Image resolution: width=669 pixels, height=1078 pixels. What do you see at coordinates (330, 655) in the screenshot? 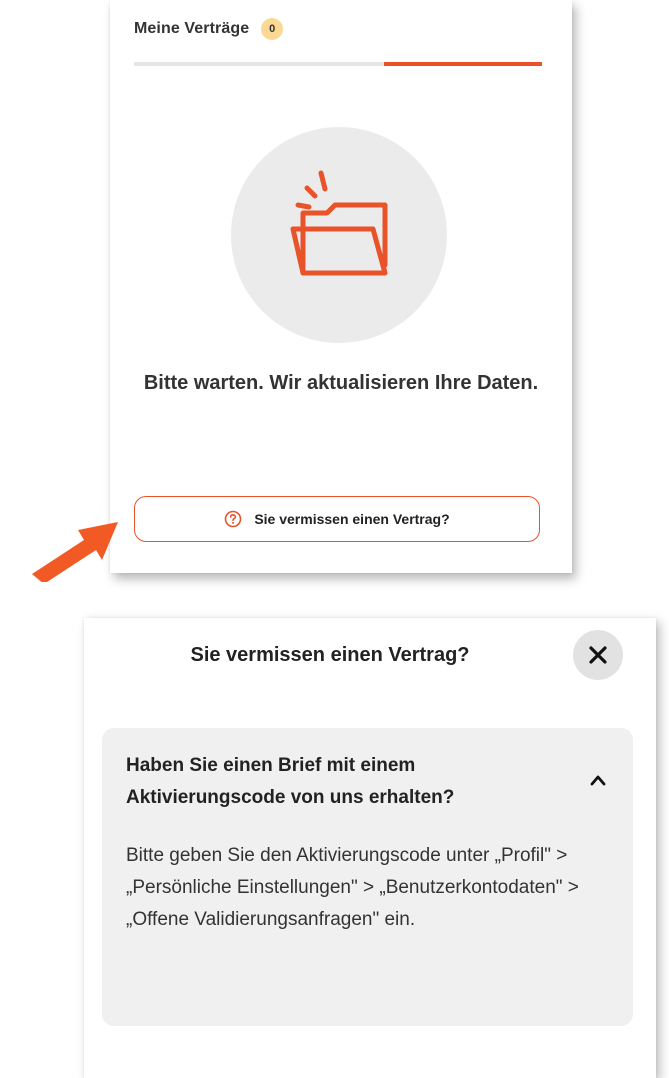
I see `sheet-title: Sie vermissen einen Vertrag?` at bounding box center [330, 655].